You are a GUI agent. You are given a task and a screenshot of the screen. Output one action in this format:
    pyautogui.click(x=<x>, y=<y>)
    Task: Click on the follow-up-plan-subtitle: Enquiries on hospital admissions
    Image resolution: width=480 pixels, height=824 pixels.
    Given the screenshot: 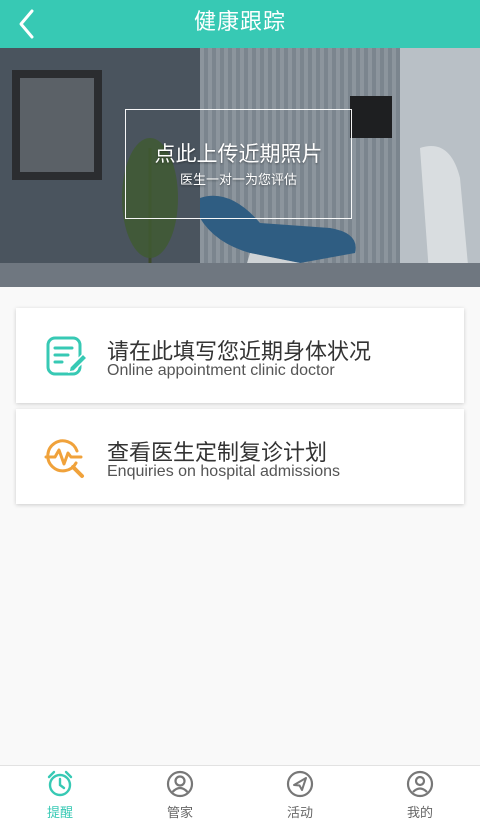 What is the action you would take?
    pyautogui.click(x=224, y=471)
    